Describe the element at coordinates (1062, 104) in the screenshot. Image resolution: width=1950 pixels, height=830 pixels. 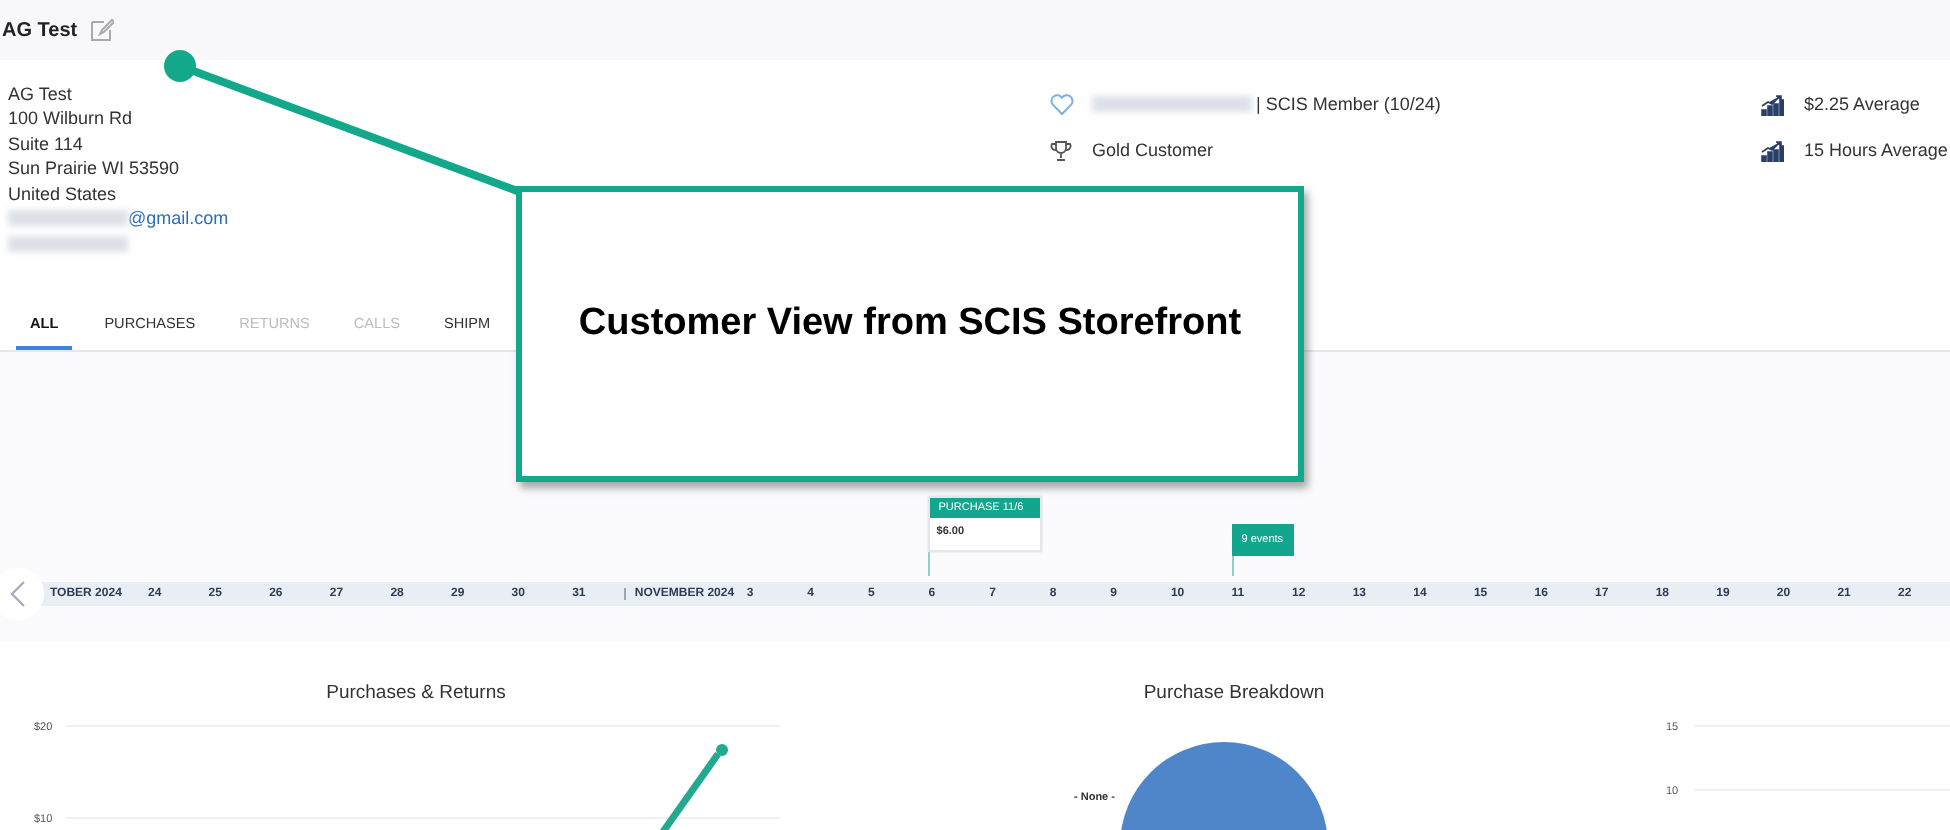
I see `heart-icon` at that location.